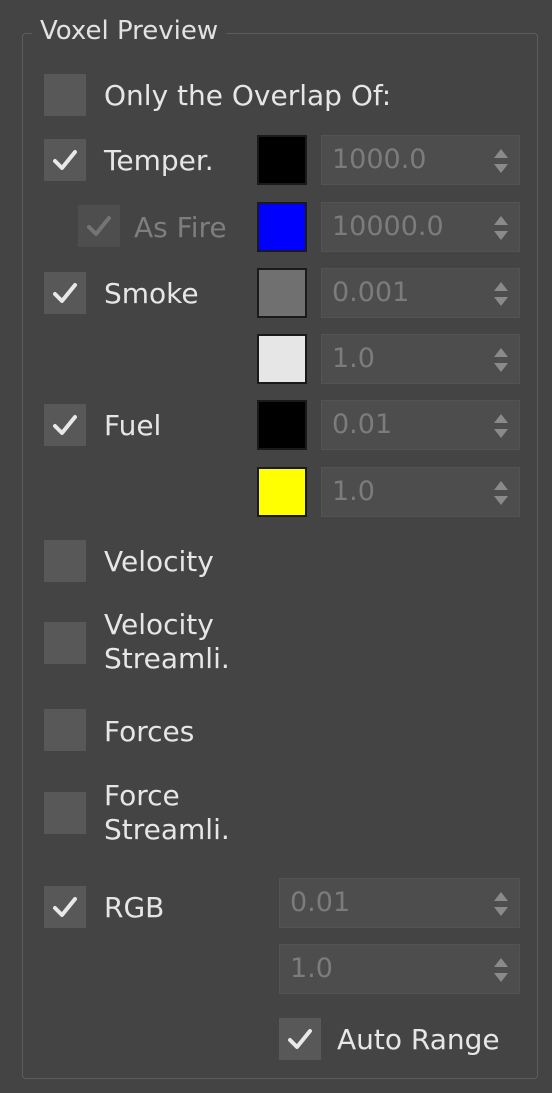 This screenshot has height=1093, width=552. Describe the element at coordinates (420, 425) in the screenshot. I see `fuel-min-spinner: 0.01` at that location.